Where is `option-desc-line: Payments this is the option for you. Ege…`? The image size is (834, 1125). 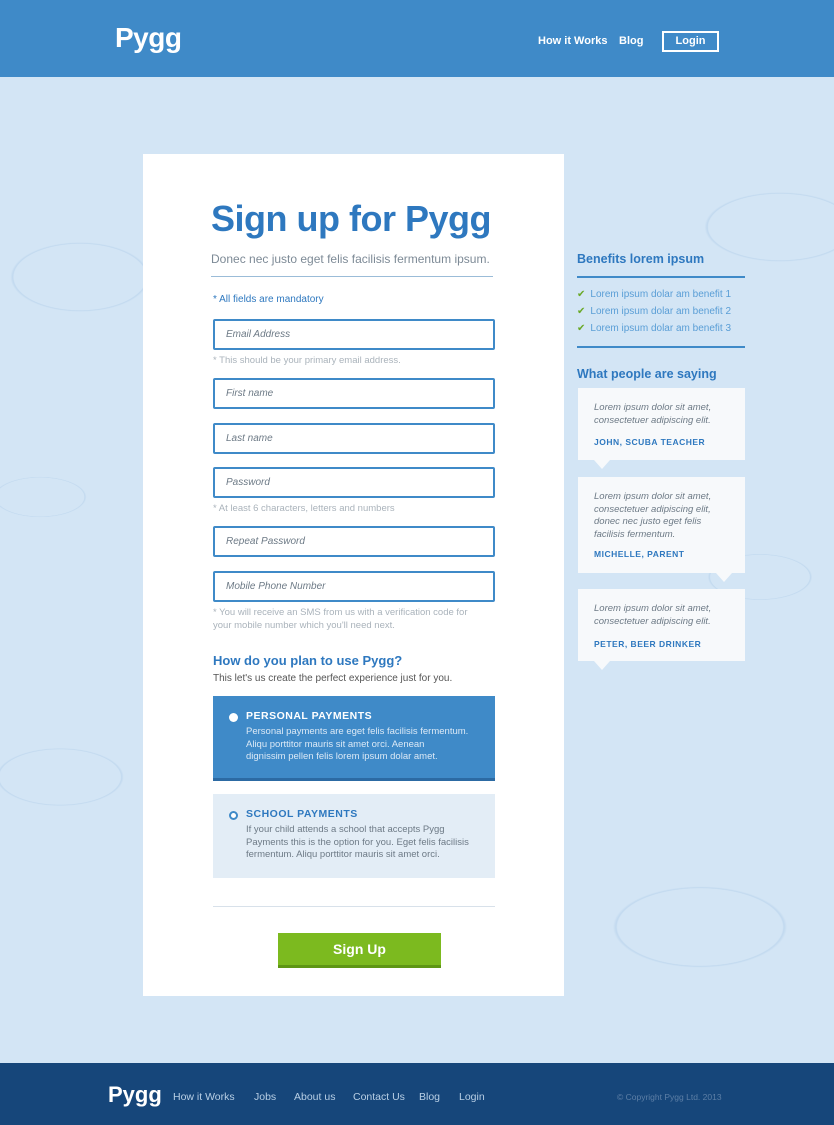 option-desc-line: Payments this is the option for you. Ege… is located at coordinates (357, 842).